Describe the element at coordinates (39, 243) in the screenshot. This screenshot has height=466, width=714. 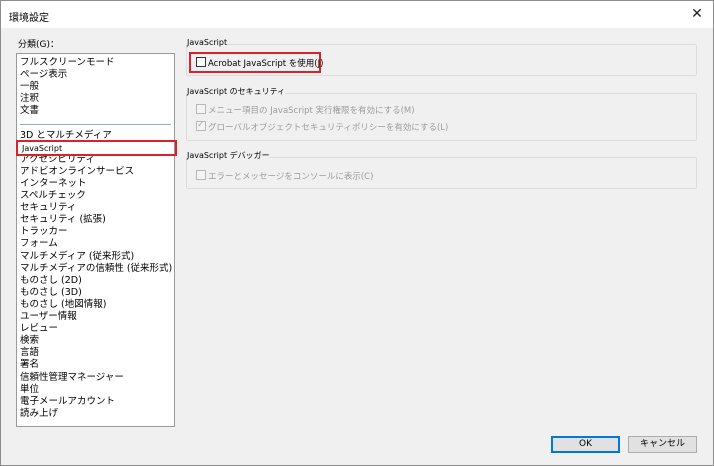
I see `category-item: フォーム` at that location.